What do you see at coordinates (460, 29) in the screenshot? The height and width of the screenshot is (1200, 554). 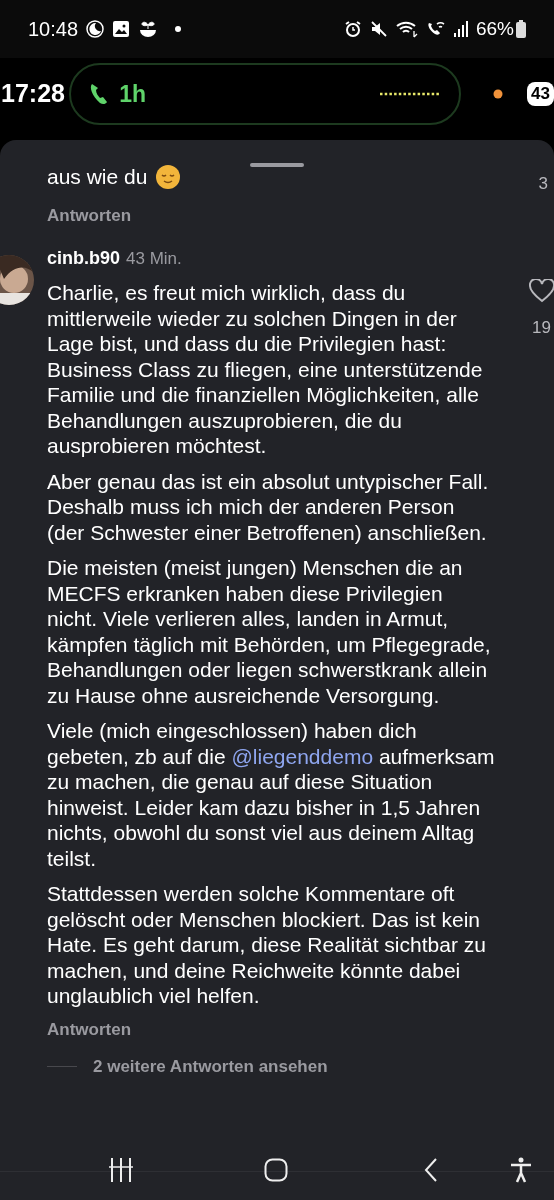 I see `signal-icon` at bounding box center [460, 29].